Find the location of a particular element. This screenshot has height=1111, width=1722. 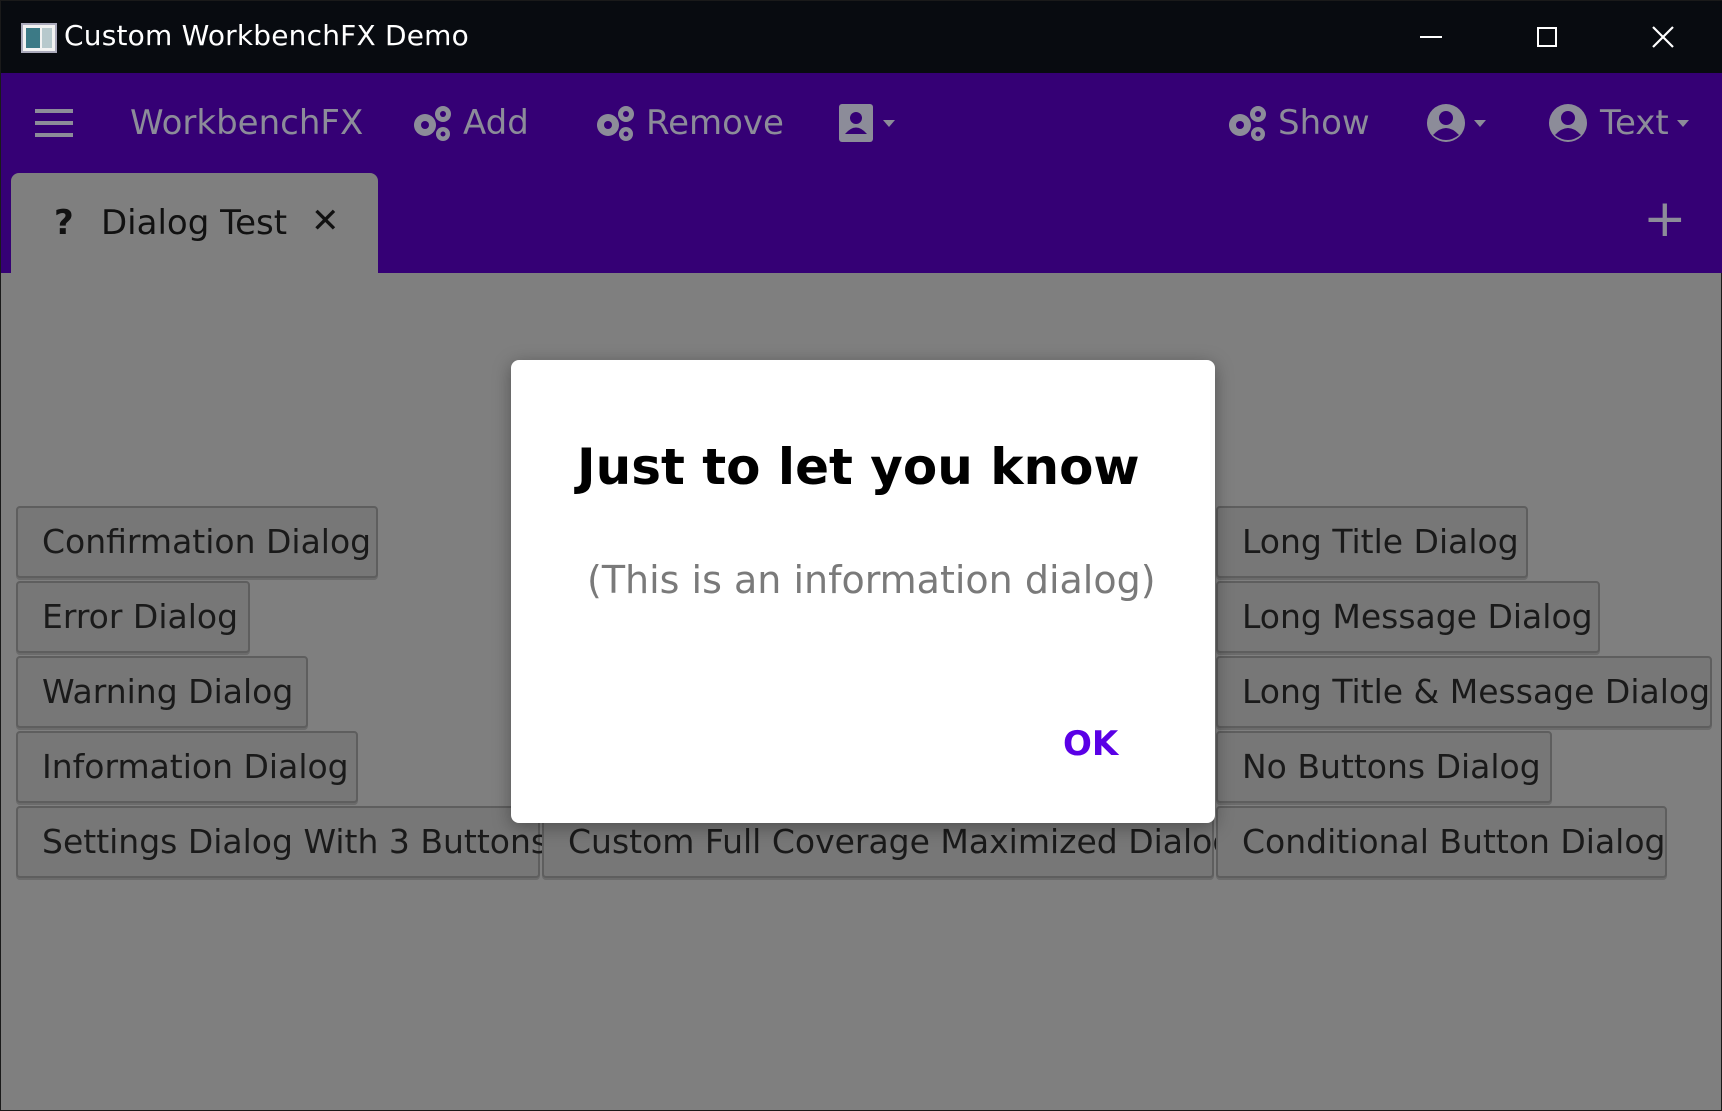

contact-dropdown-button is located at coordinates (866, 123).